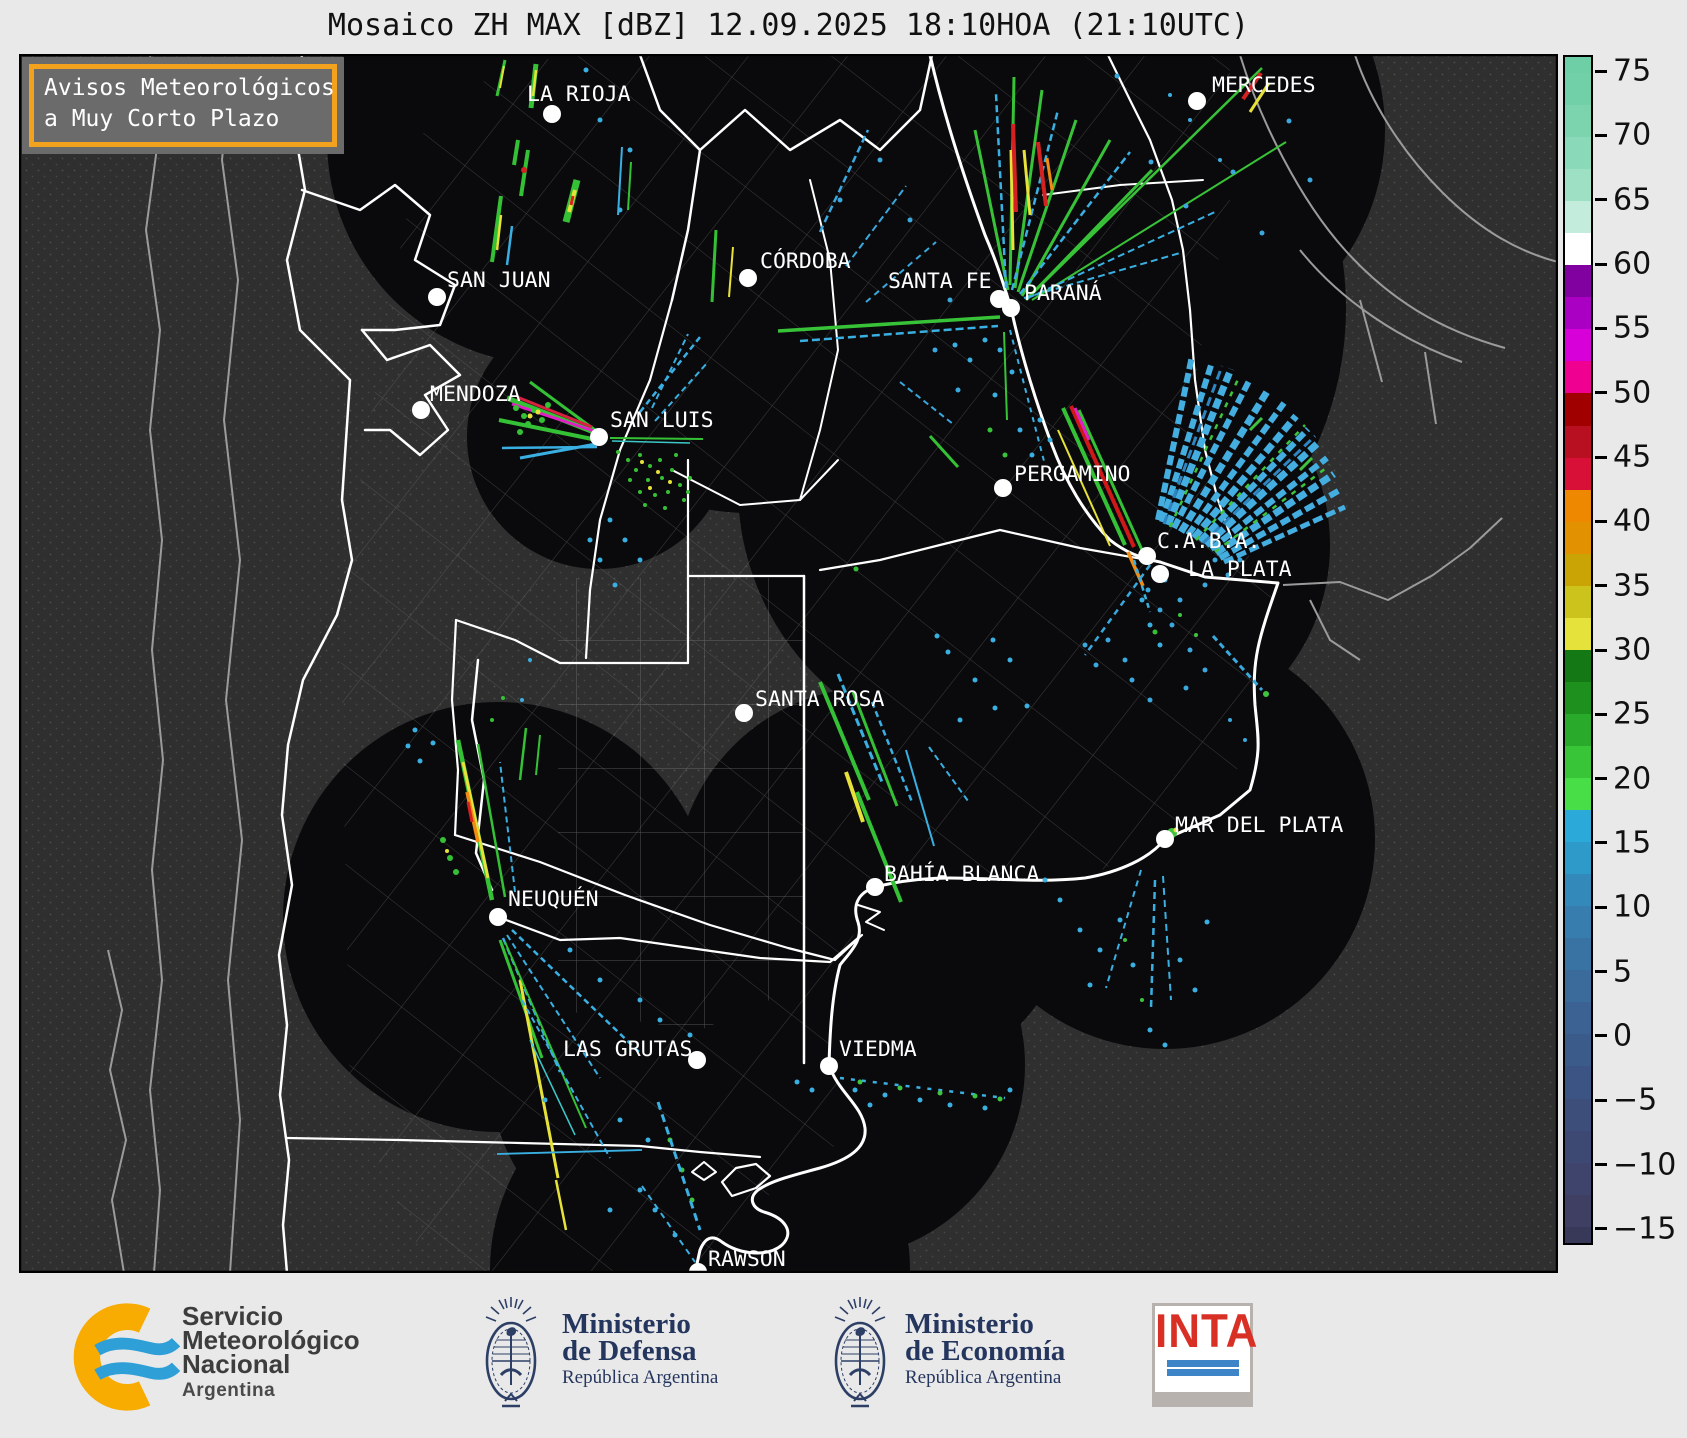  What do you see at coordinates (819, 699) in the screenshot?
I see `city-label: SANTA ROSA` at bounding box center [819, 699].